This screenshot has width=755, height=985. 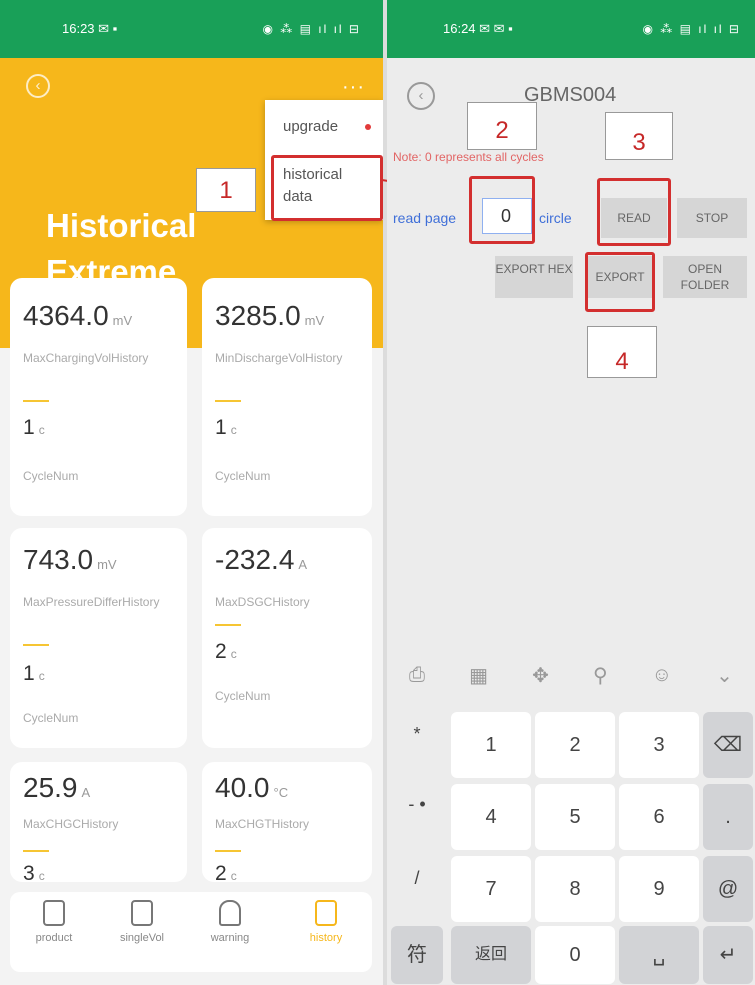 I want to click on tab-warning: warning, so click(x=230, y=922).